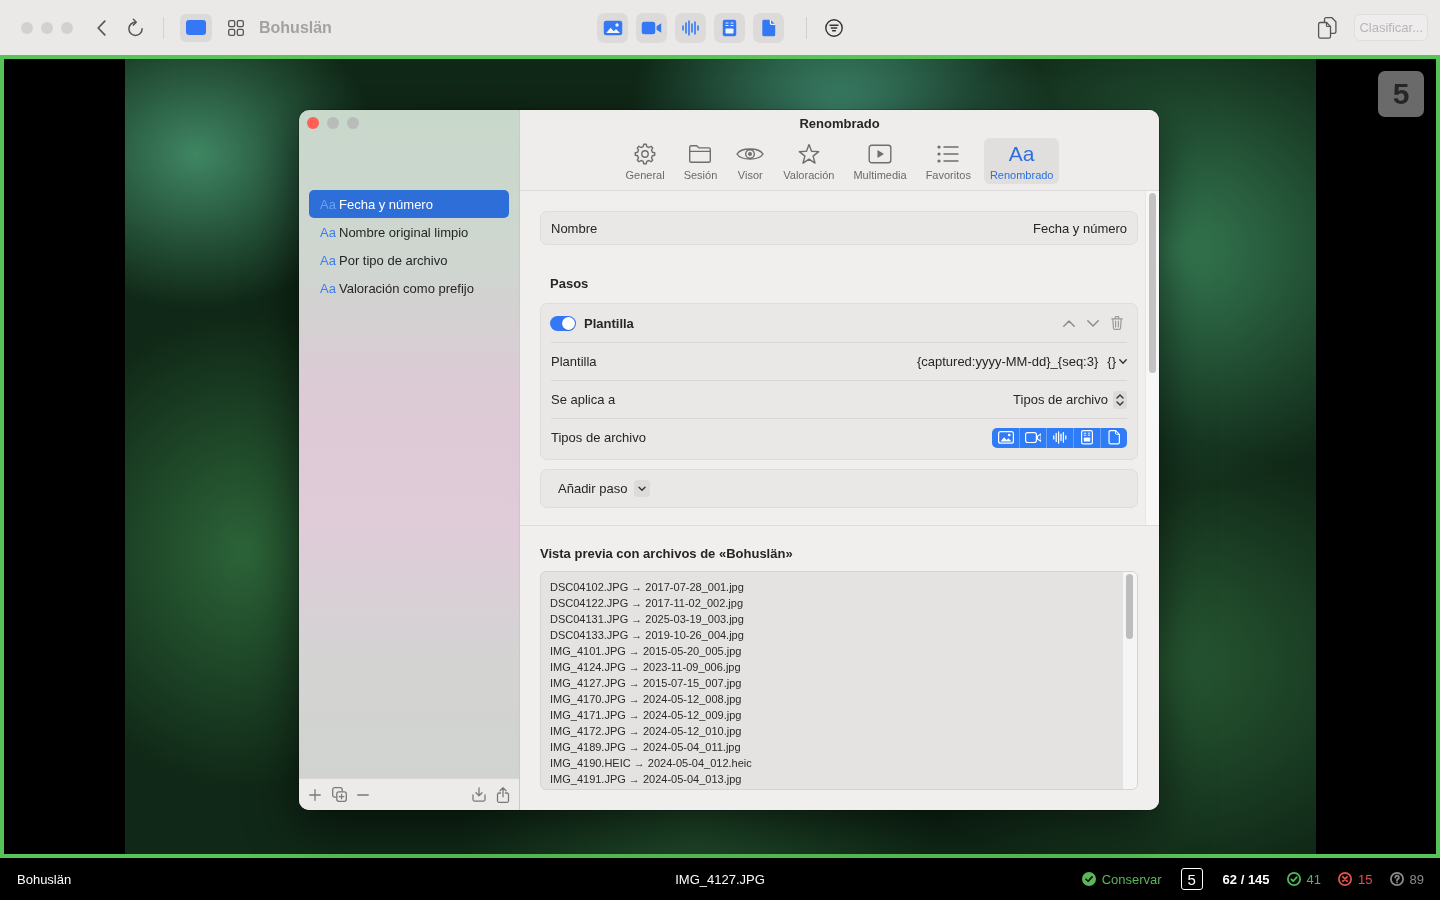 Image resolution: width=1440 pixels, height=900 pixels. What do you see at coordinates (135, 27) in the screenshot?
I see `reload-button` at bounding box center [135, 27].